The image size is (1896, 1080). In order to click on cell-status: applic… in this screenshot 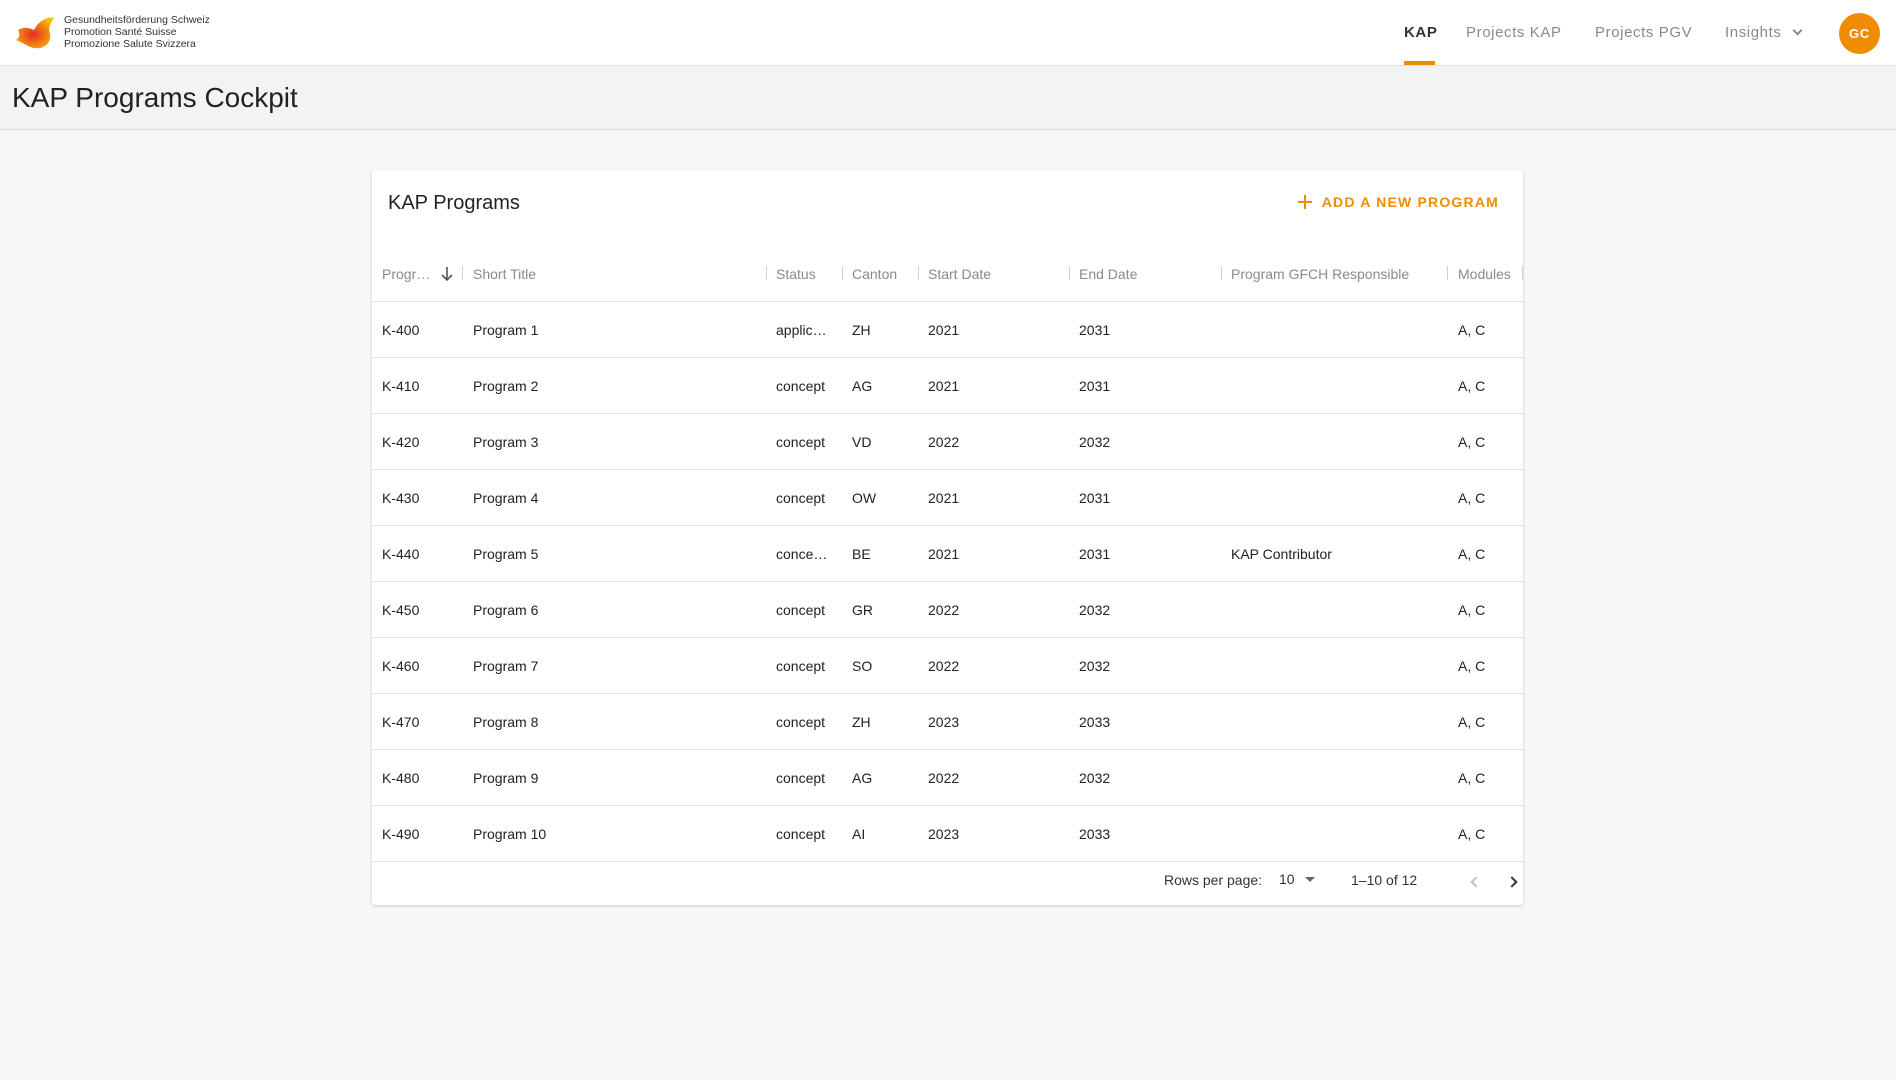, I will do `click(801, 330)`.